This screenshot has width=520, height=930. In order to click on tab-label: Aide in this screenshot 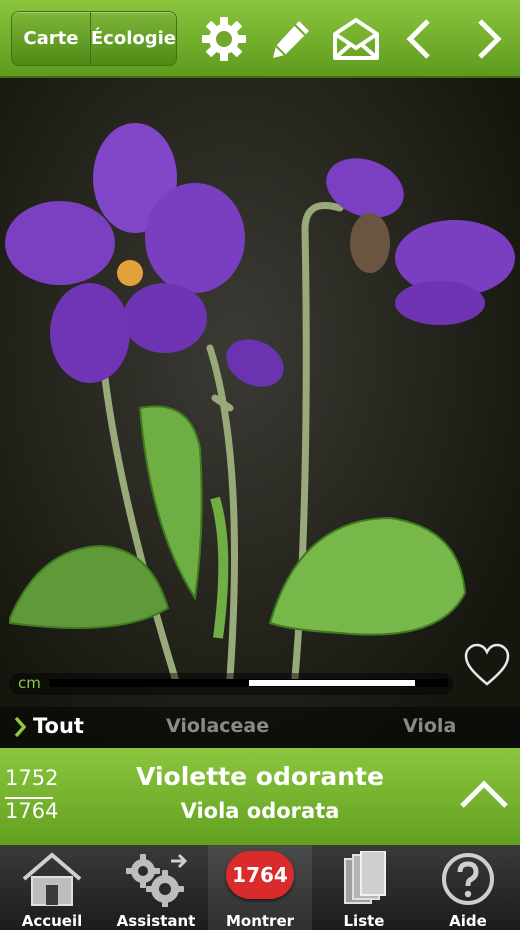, I will do `click(468, 921)`.